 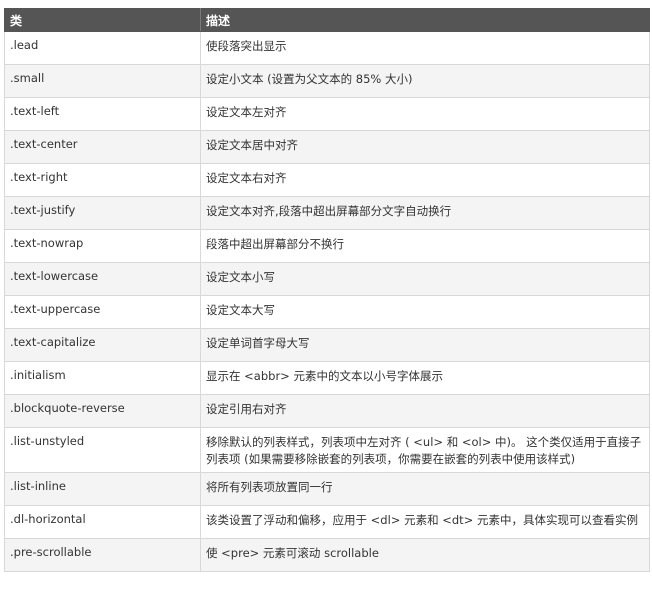 What do you see at coordinates (425, 555) in the screenshot?
I see `description-cell: 使 <pre> 元素可滚动 scrollable` at bounding box center [425, 555].